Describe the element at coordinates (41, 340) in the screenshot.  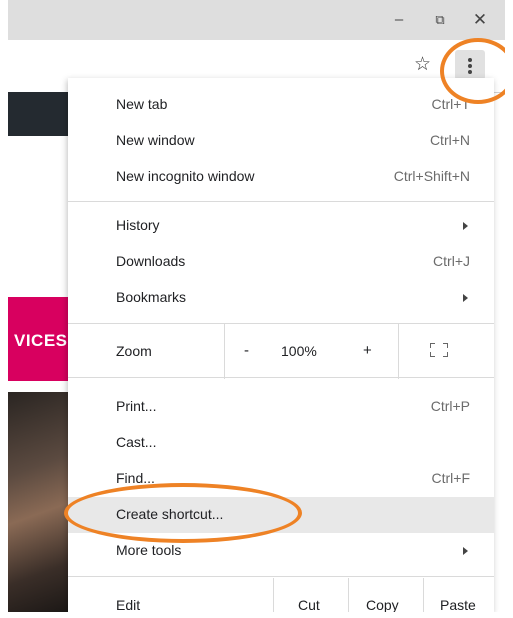
I see `page-banner-text: VICES` at that location.